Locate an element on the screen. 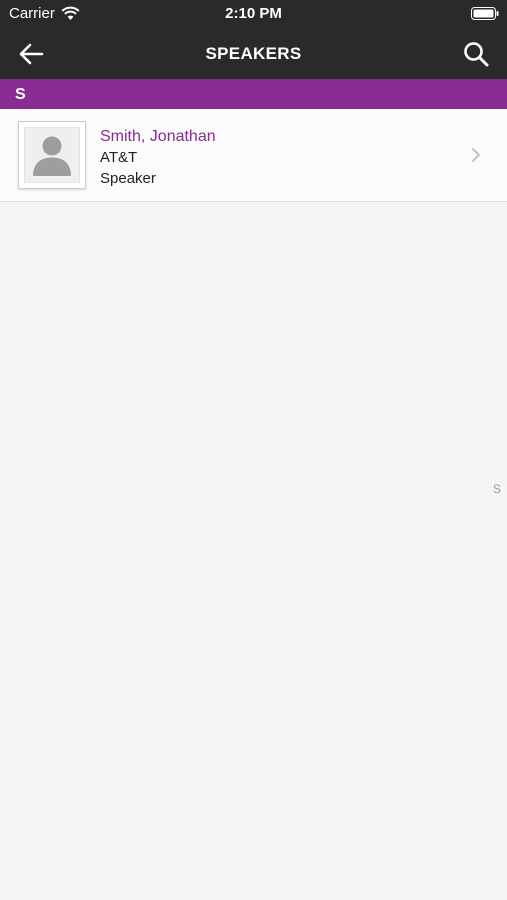 The height and width of the screenshot is (900, 507). section-letter: S is located at coordinates (20, 94).